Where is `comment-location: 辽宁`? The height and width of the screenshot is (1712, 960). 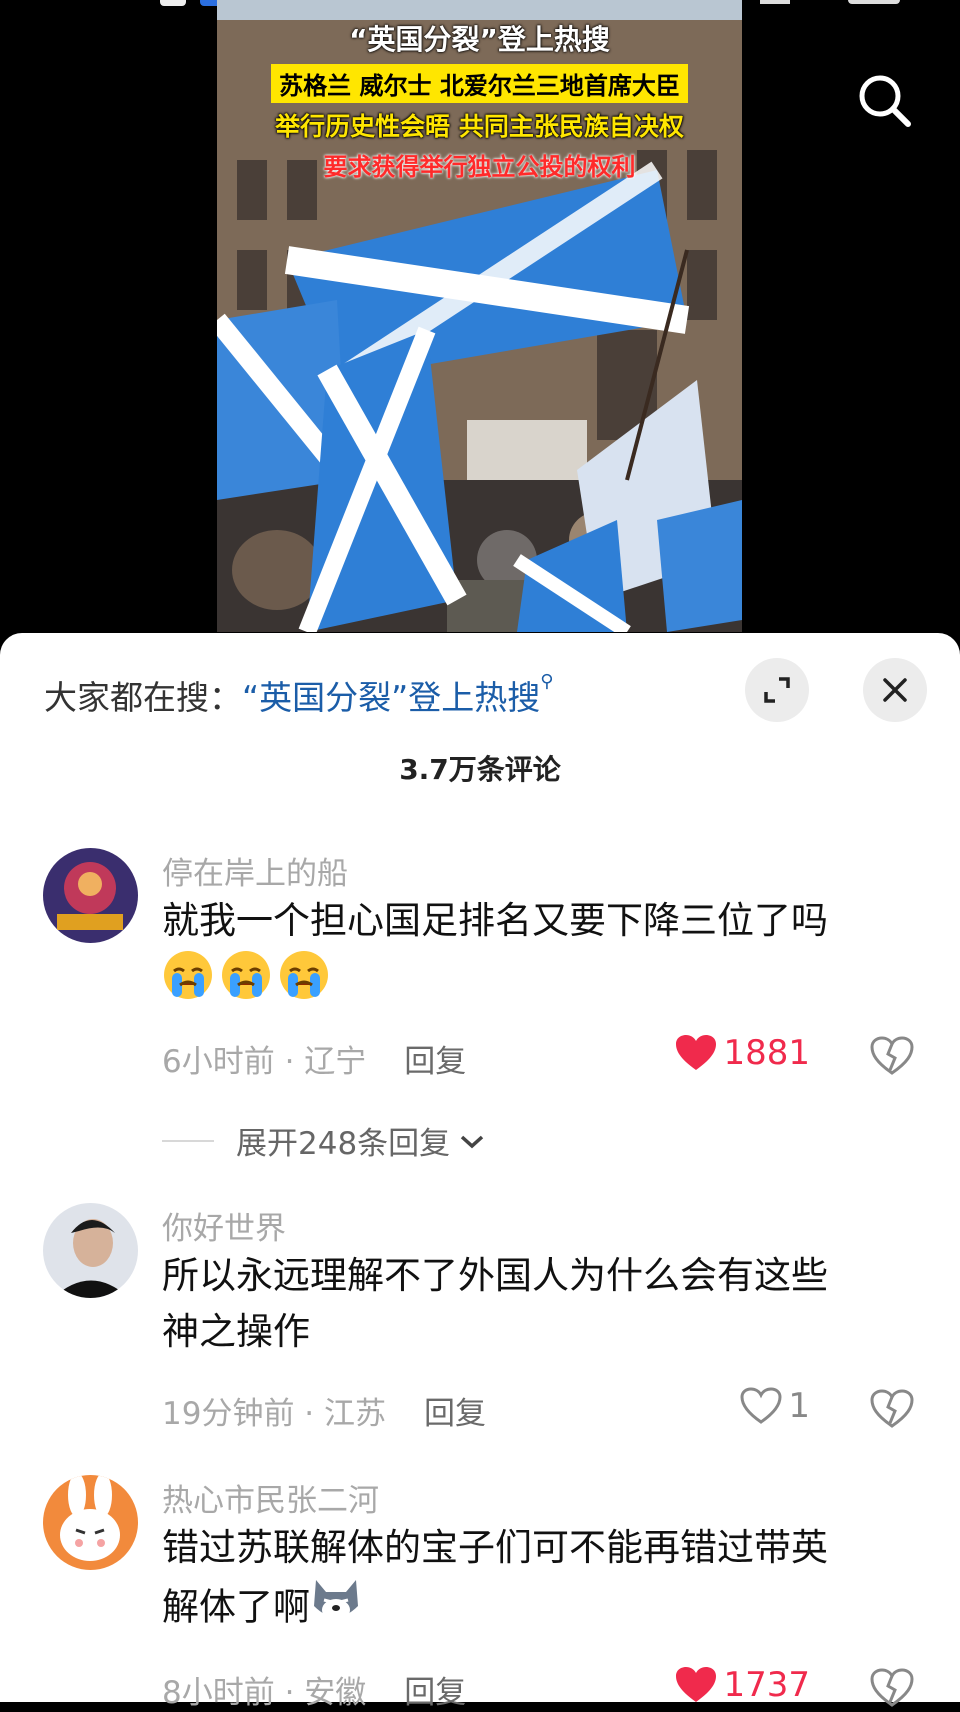 comment-location: 辽宁 is located at coordinates (335, 1062).